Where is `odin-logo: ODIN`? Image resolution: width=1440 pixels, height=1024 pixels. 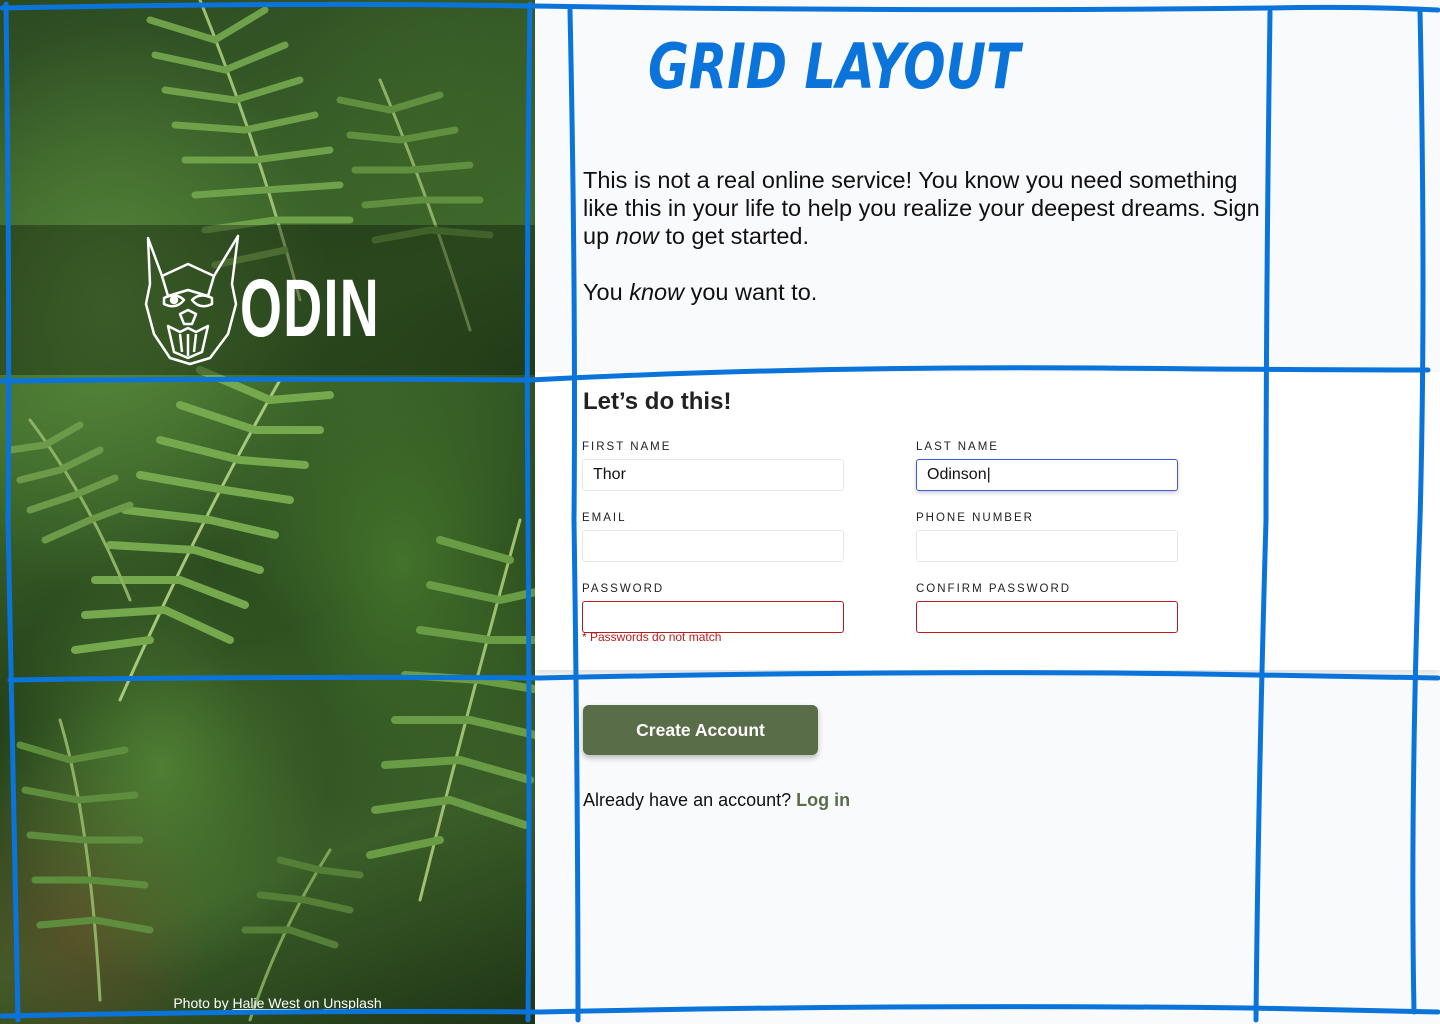 odin-logo: ODIN is located at coordinates (262, 300).